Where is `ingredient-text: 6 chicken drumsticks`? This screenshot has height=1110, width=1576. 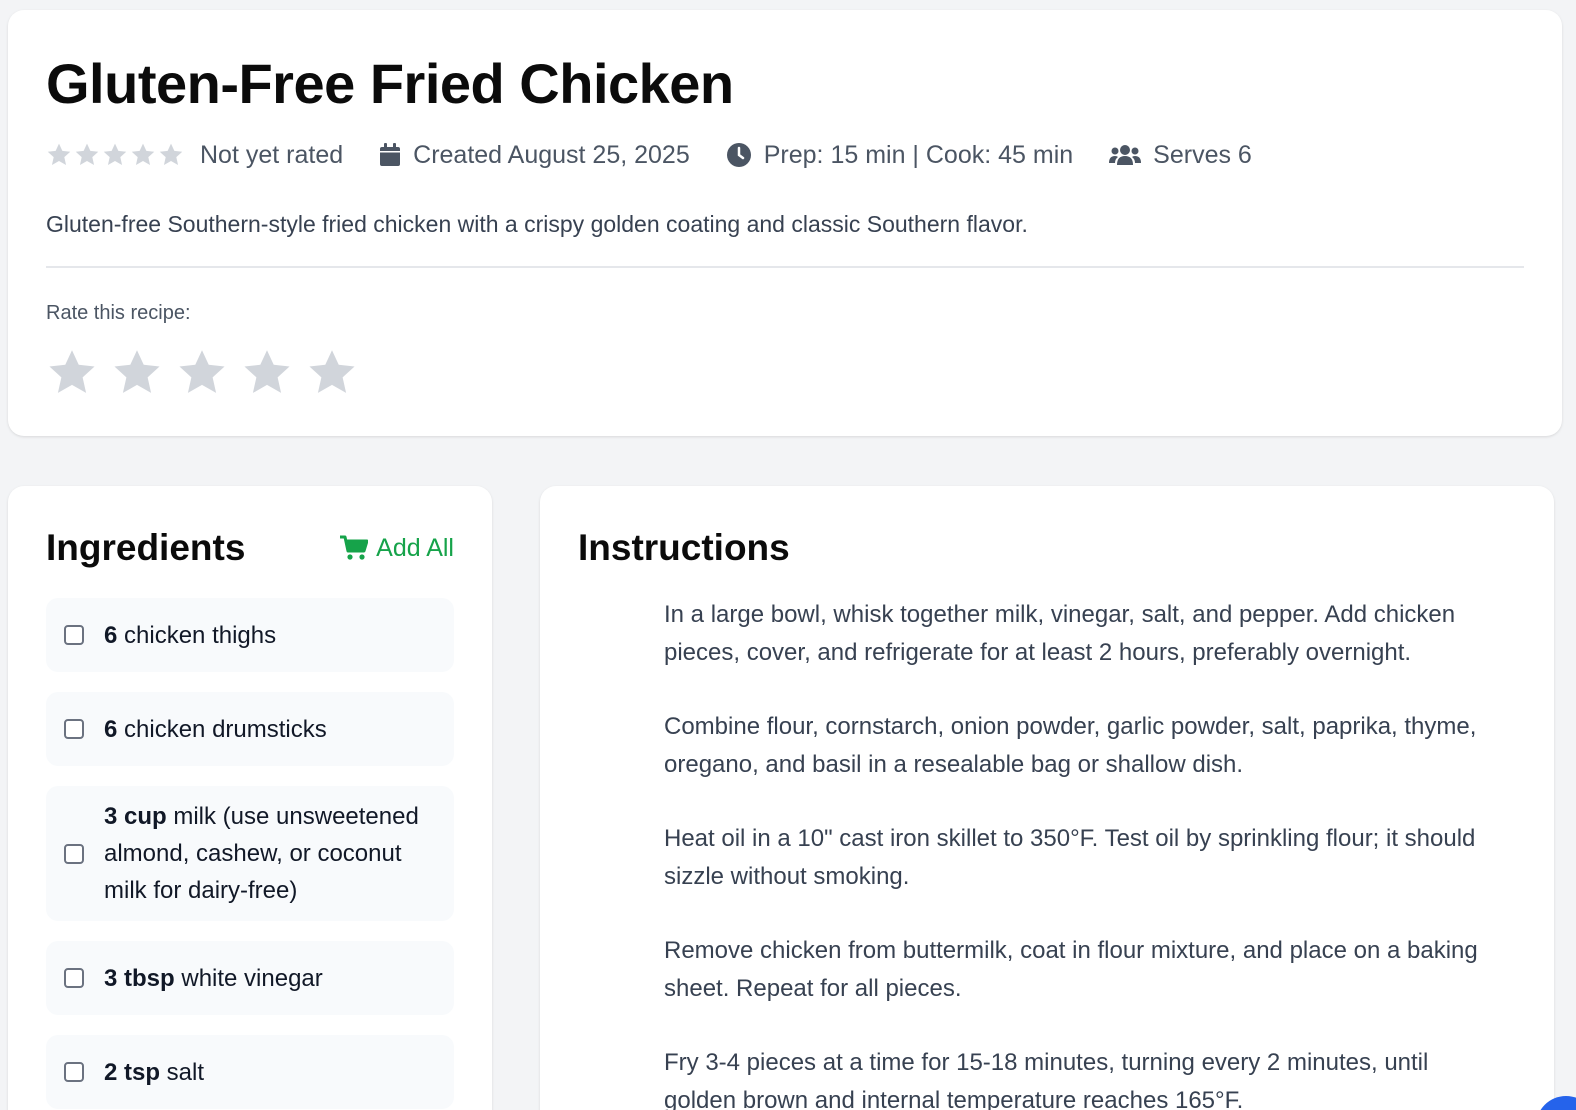 ingredient-text: 6 chicken drumsticks is located at coordinates (215, 729).